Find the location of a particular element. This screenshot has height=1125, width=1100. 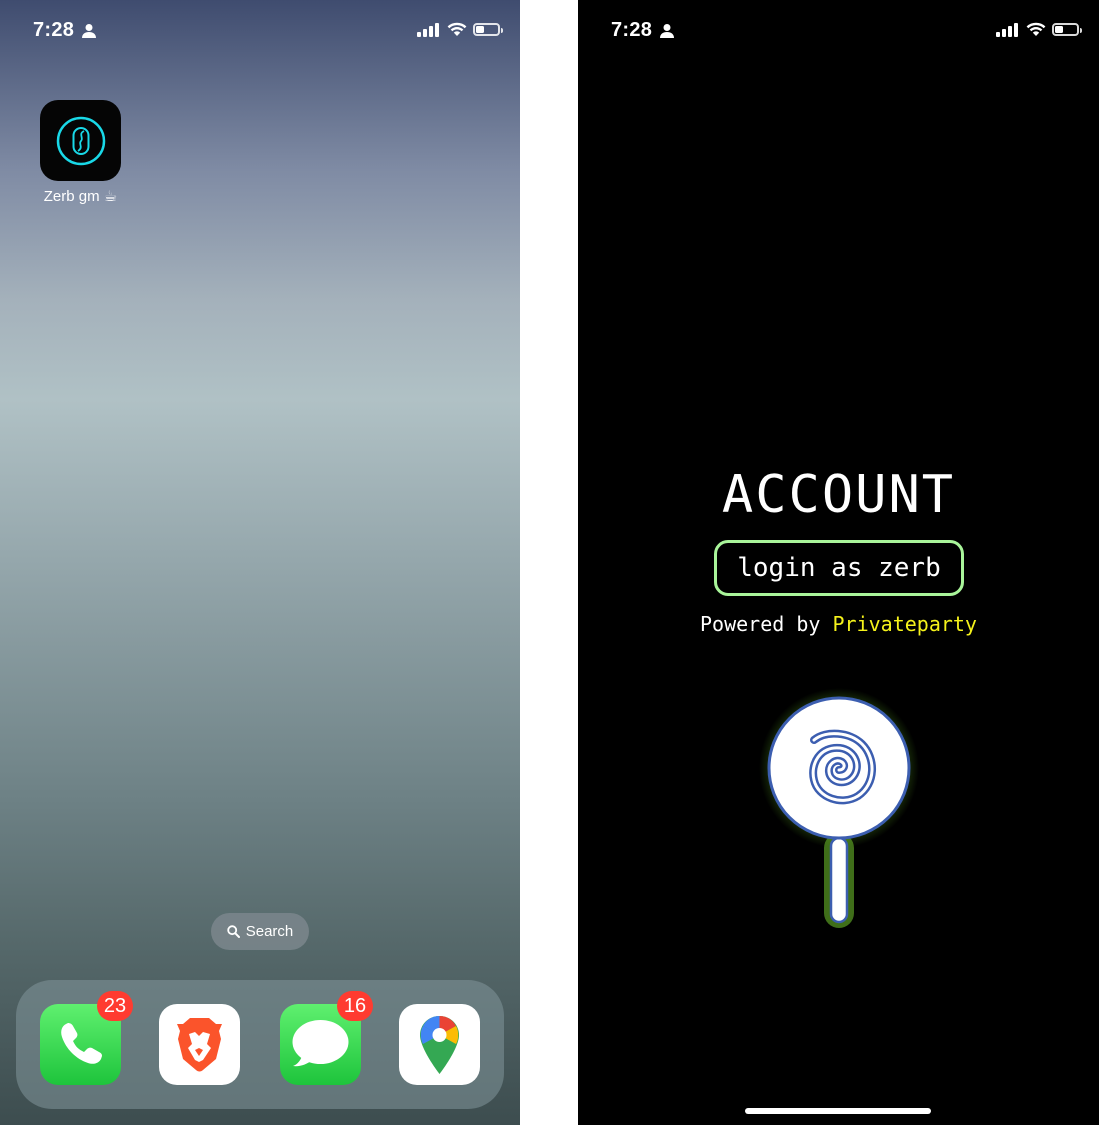

powered-by: Powered by Privateparty is located at coordinates (838, 624).